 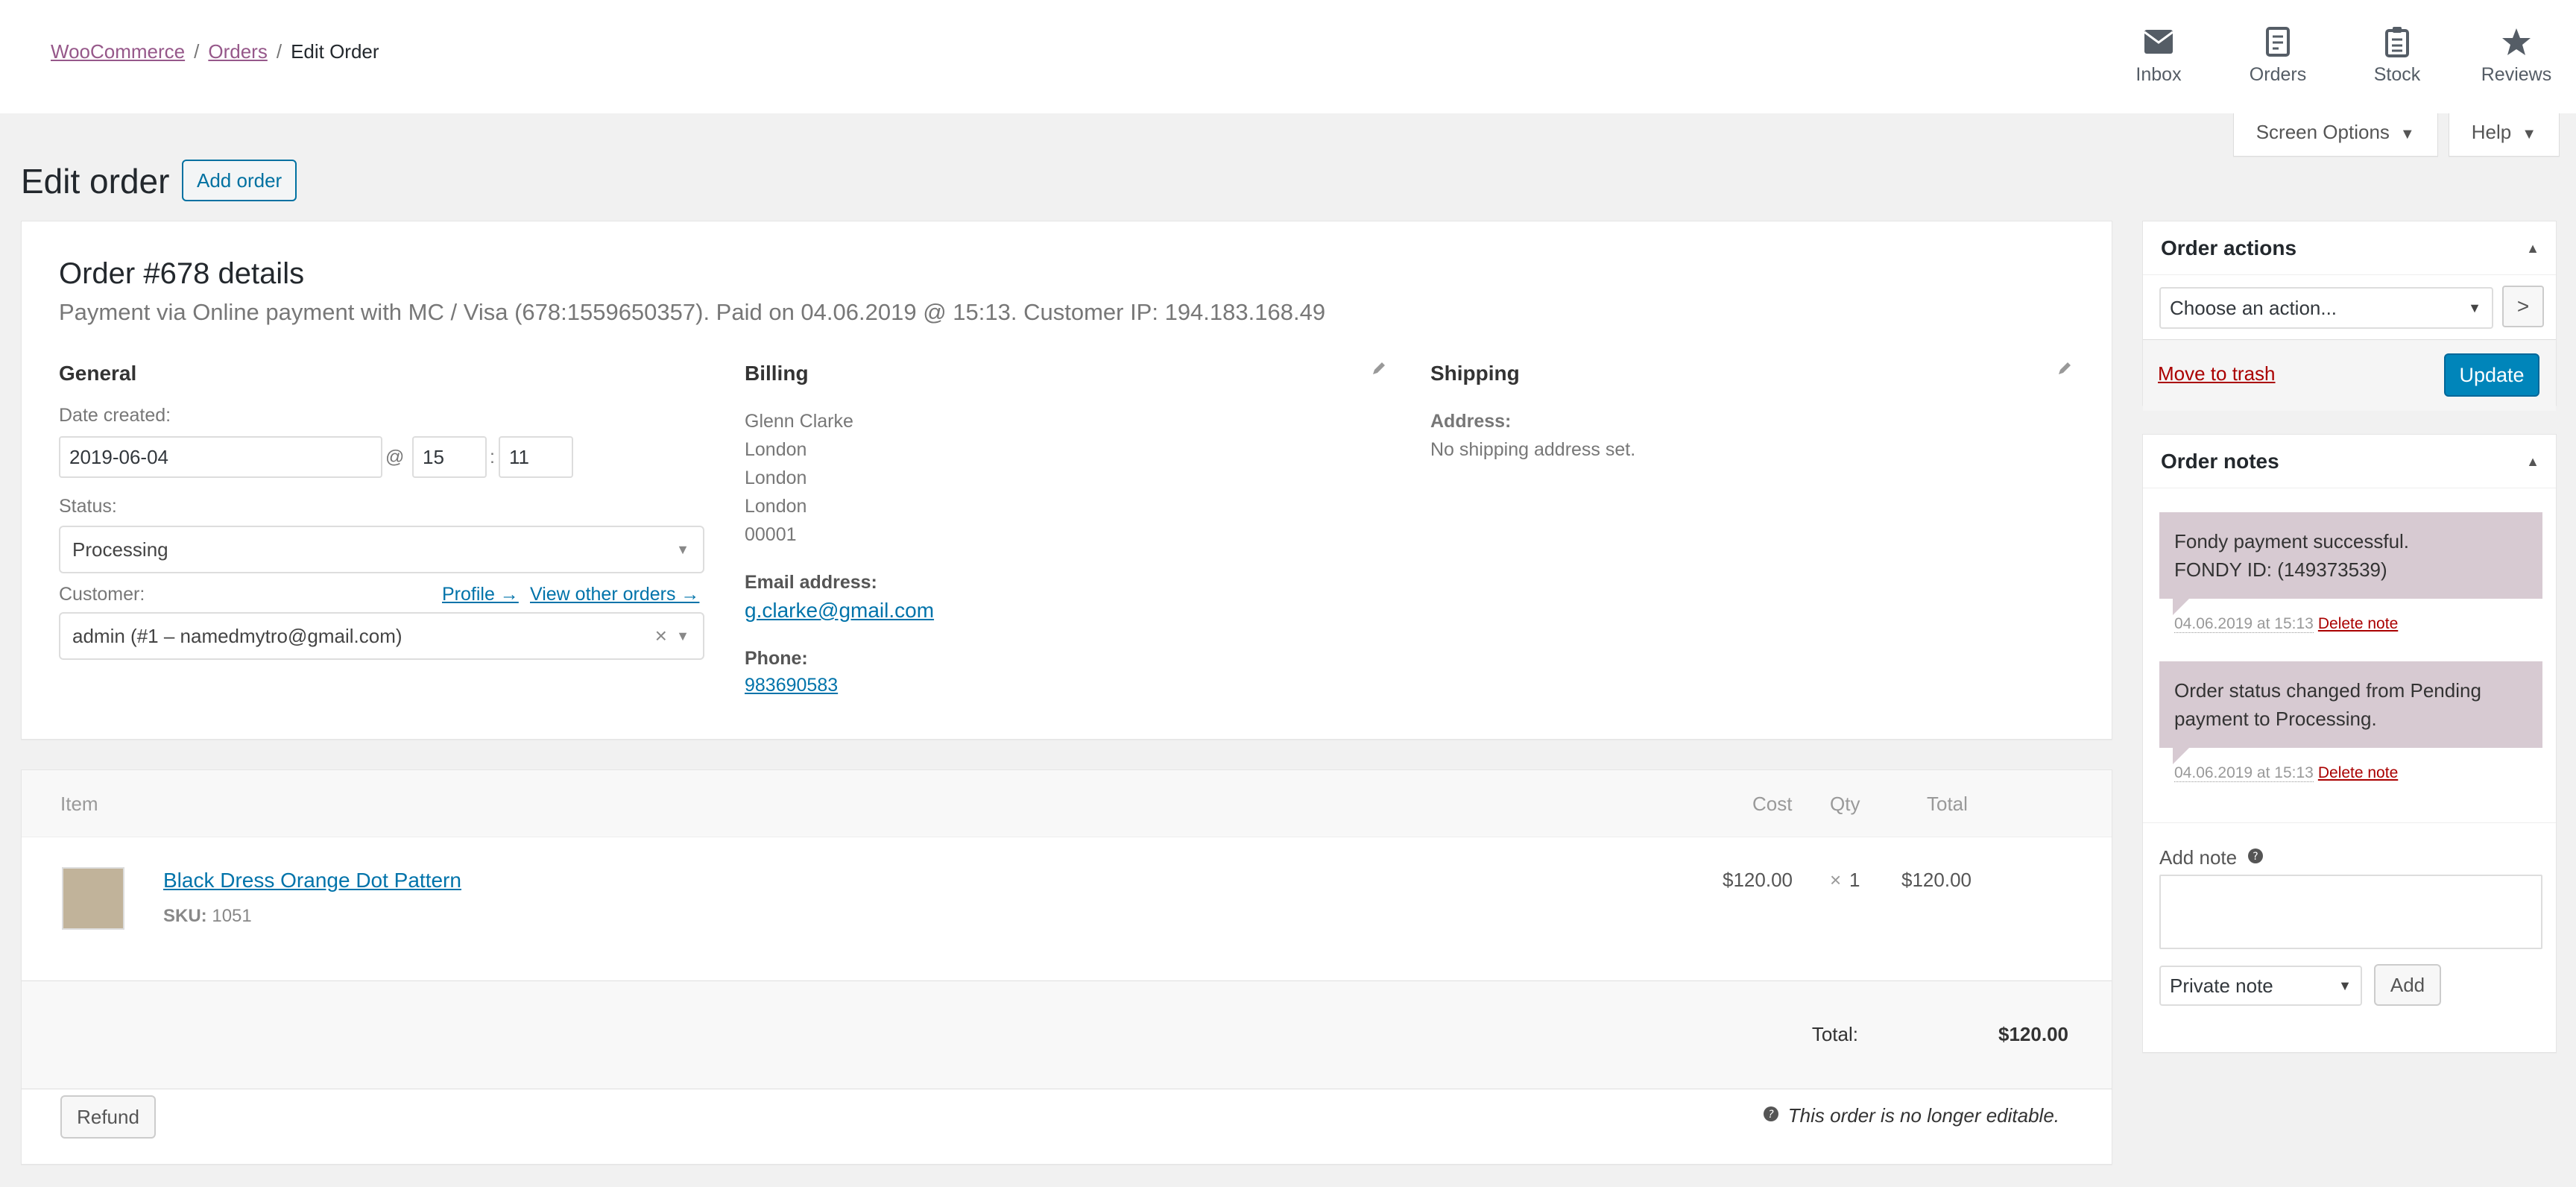 I want to click on product-name-link: Black Dress Orange Dot Pattern, so click(x=312, y=880).